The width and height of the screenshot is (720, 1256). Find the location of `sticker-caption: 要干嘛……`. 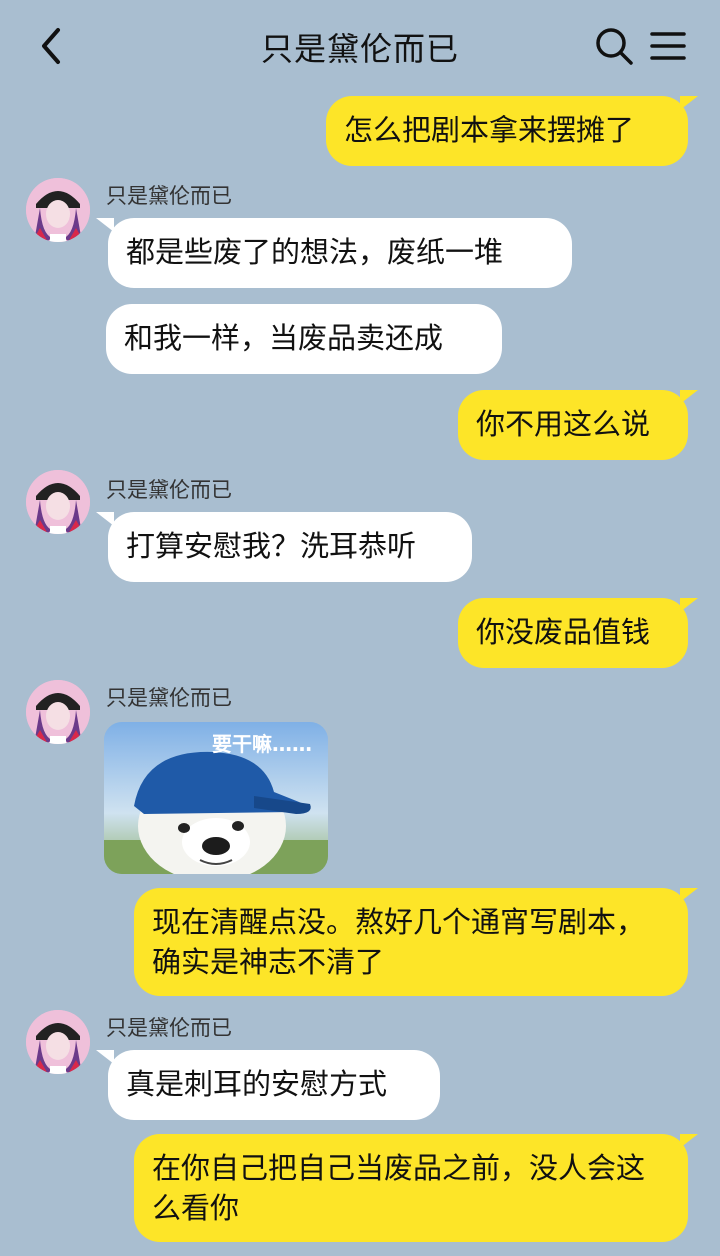

sticker-caption: 要干嘛…… is located at coordinates (262, 744).